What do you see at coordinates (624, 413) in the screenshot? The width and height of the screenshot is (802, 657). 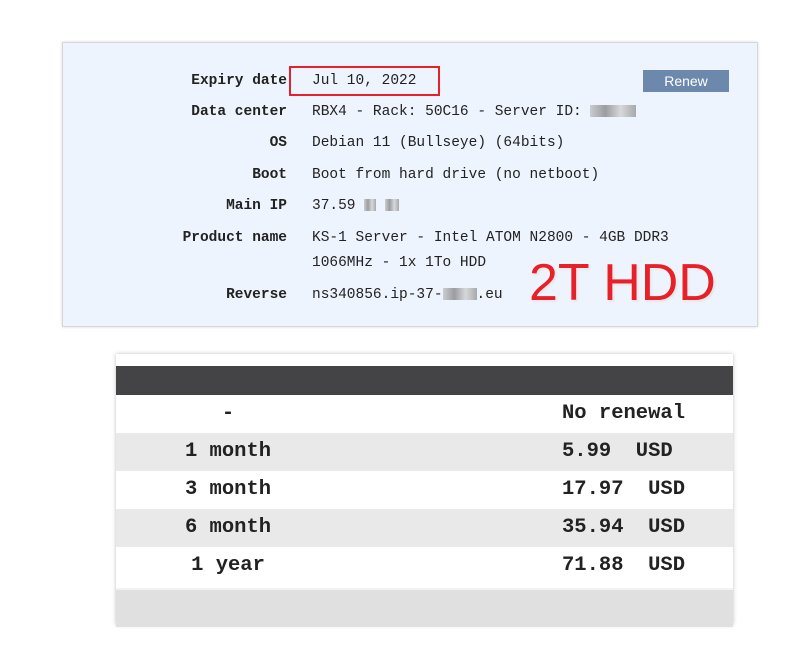 I see `price-cell: No renewal` at bounding box center [624, 413].